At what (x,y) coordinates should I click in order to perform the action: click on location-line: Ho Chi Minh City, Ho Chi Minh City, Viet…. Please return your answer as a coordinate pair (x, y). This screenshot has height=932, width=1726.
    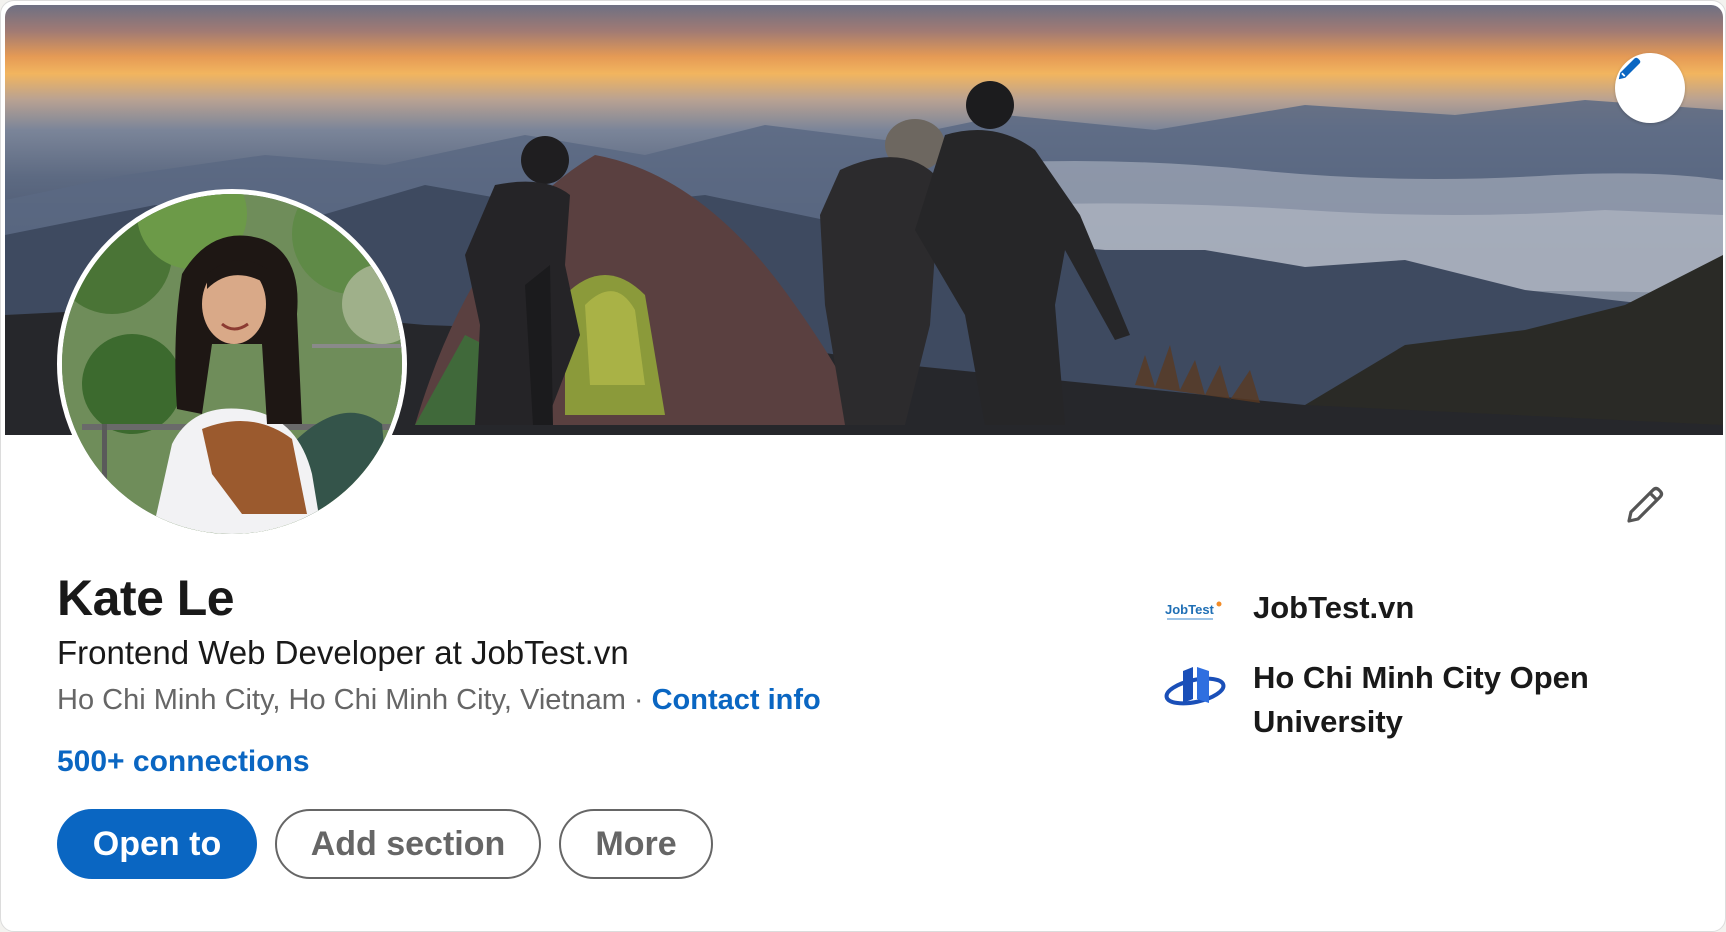
    Looking at the image, I should click on (439, 700).